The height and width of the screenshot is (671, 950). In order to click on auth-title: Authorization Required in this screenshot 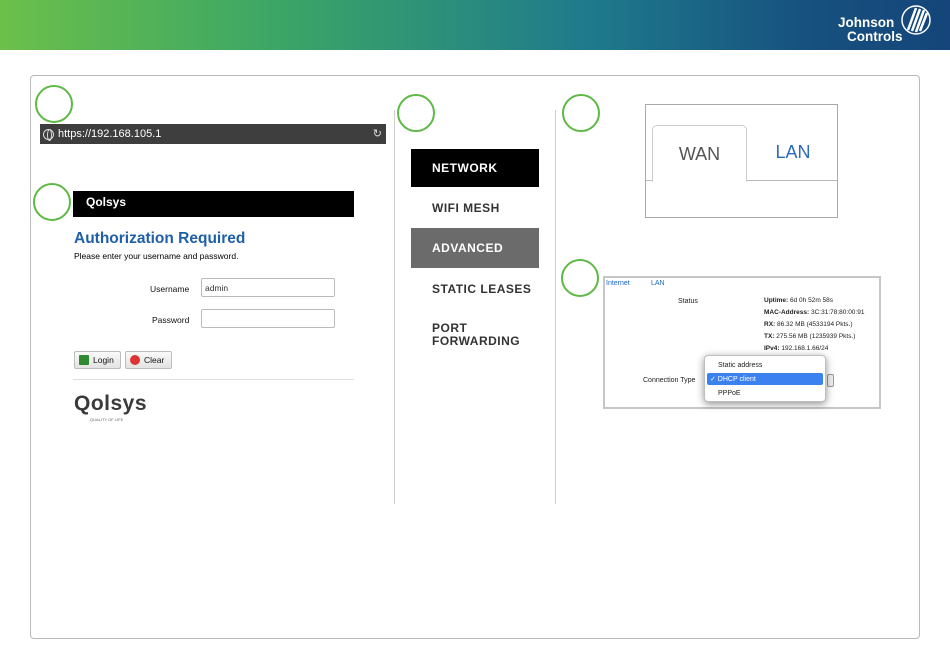, I will do `click(160, 238)`.